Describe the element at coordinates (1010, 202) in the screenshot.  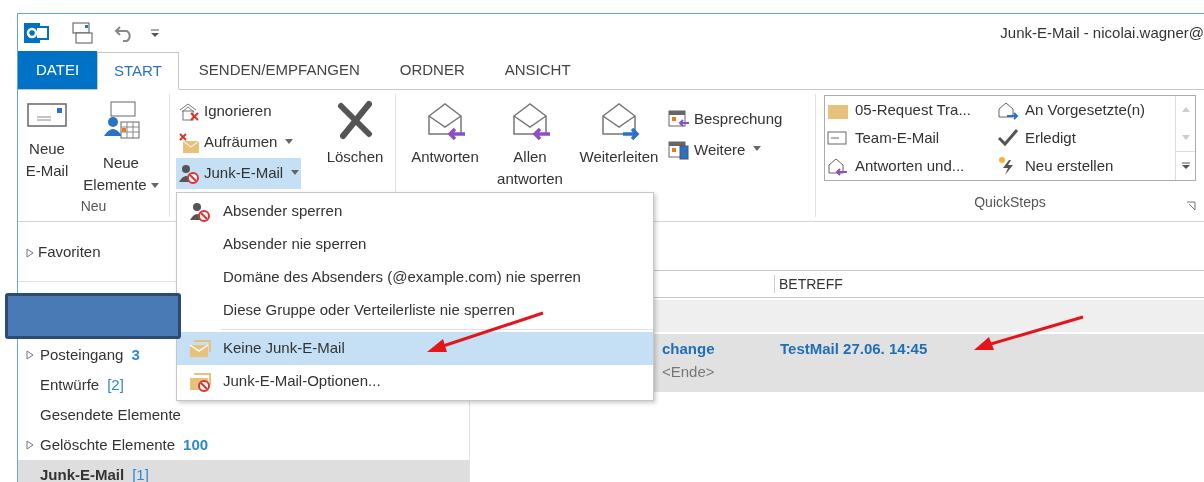
I see `group-label: QuickSteps` at that location.